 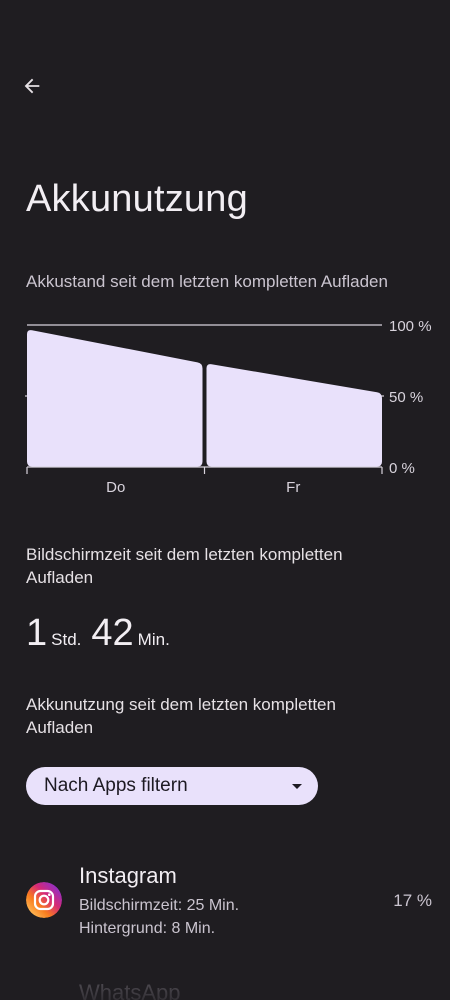 I want to click on screen-time-hours: 1, so click(x=37, y=633).